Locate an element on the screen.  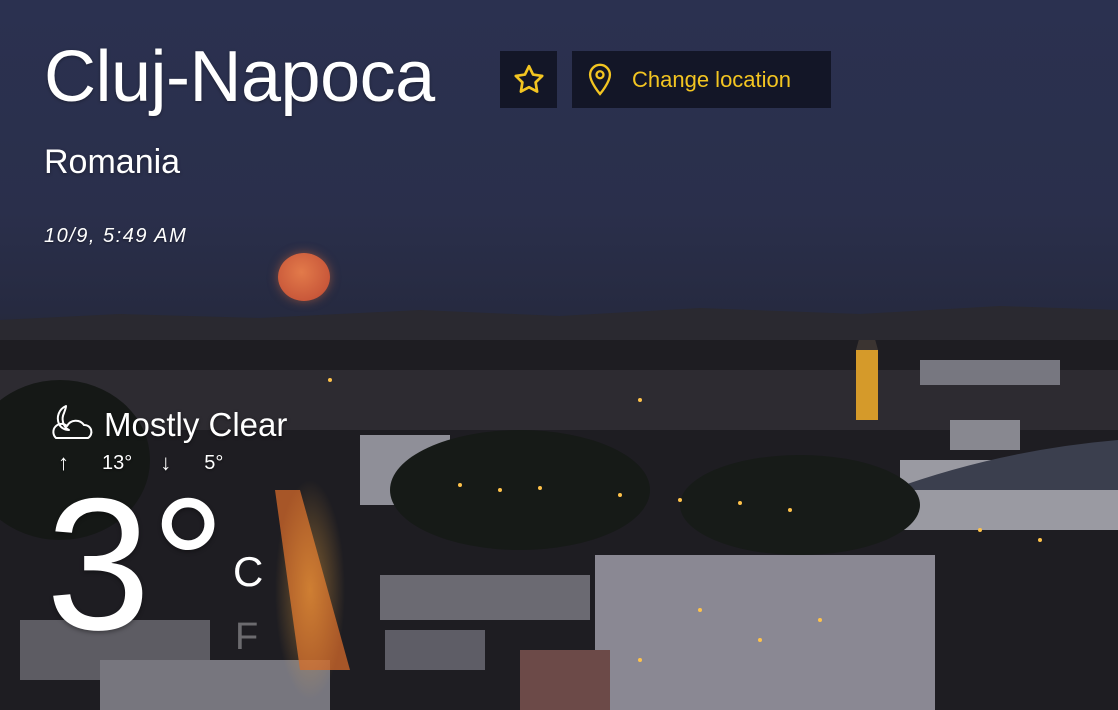
current-temperature: 3° is located at coordinates (136, 564).